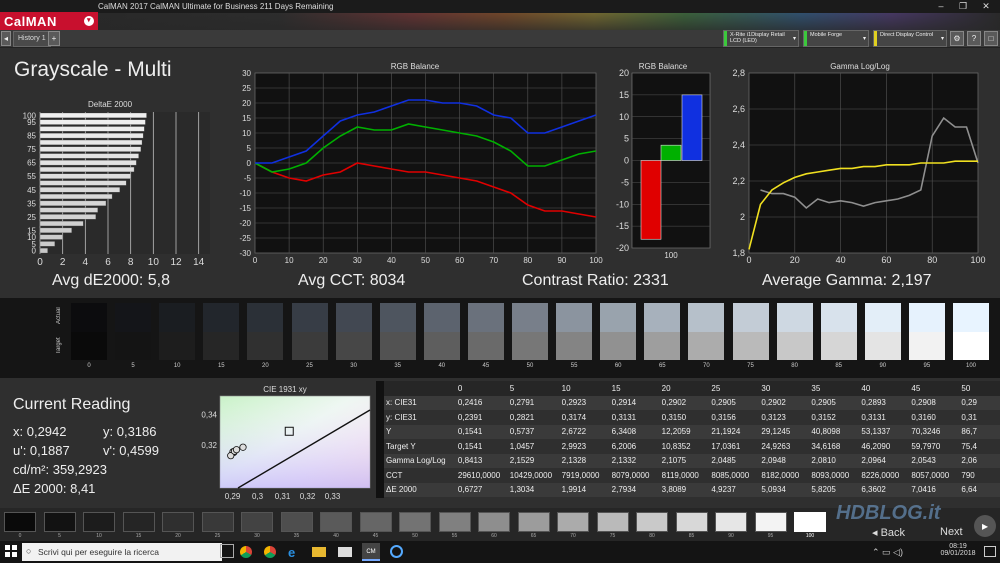 The width and height of the screenshot is (1000, 563). What do you see at coordinates (6, 38) in the screenshot?
I see `nav-left-button: ◂` at bounding box center [6, 38].